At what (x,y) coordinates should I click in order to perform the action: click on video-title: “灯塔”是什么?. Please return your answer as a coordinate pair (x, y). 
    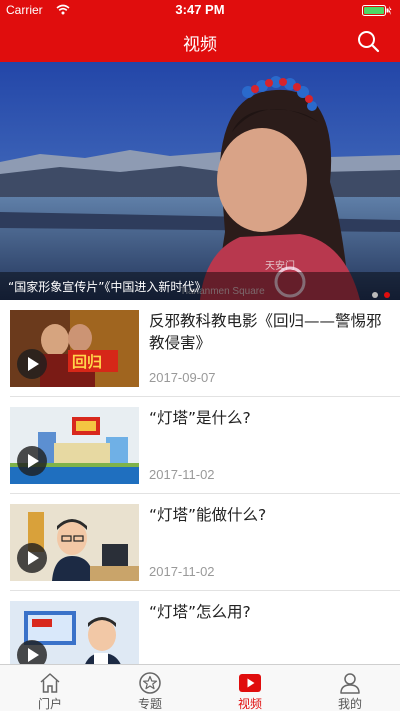
    Looking at the image, I should click on (200, 418).